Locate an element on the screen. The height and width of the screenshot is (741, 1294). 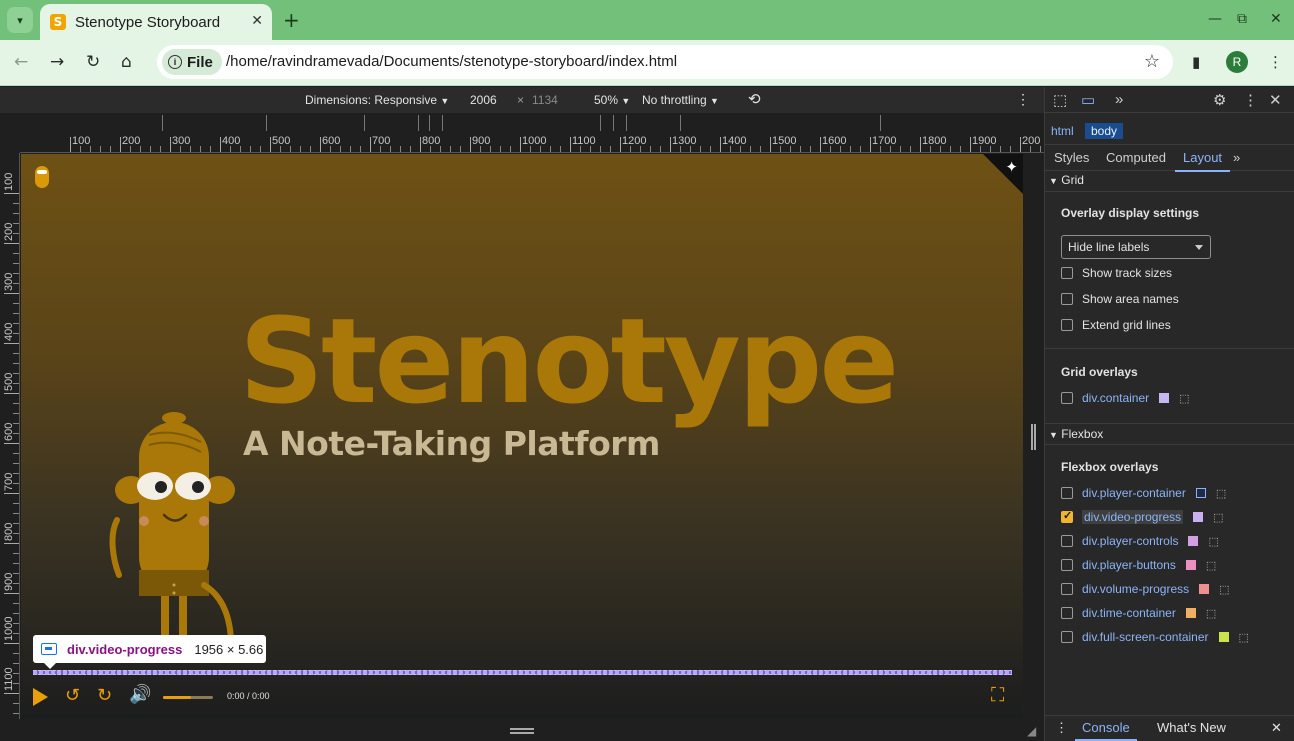
resize-handle-right is located at coordinates (1033, 437).